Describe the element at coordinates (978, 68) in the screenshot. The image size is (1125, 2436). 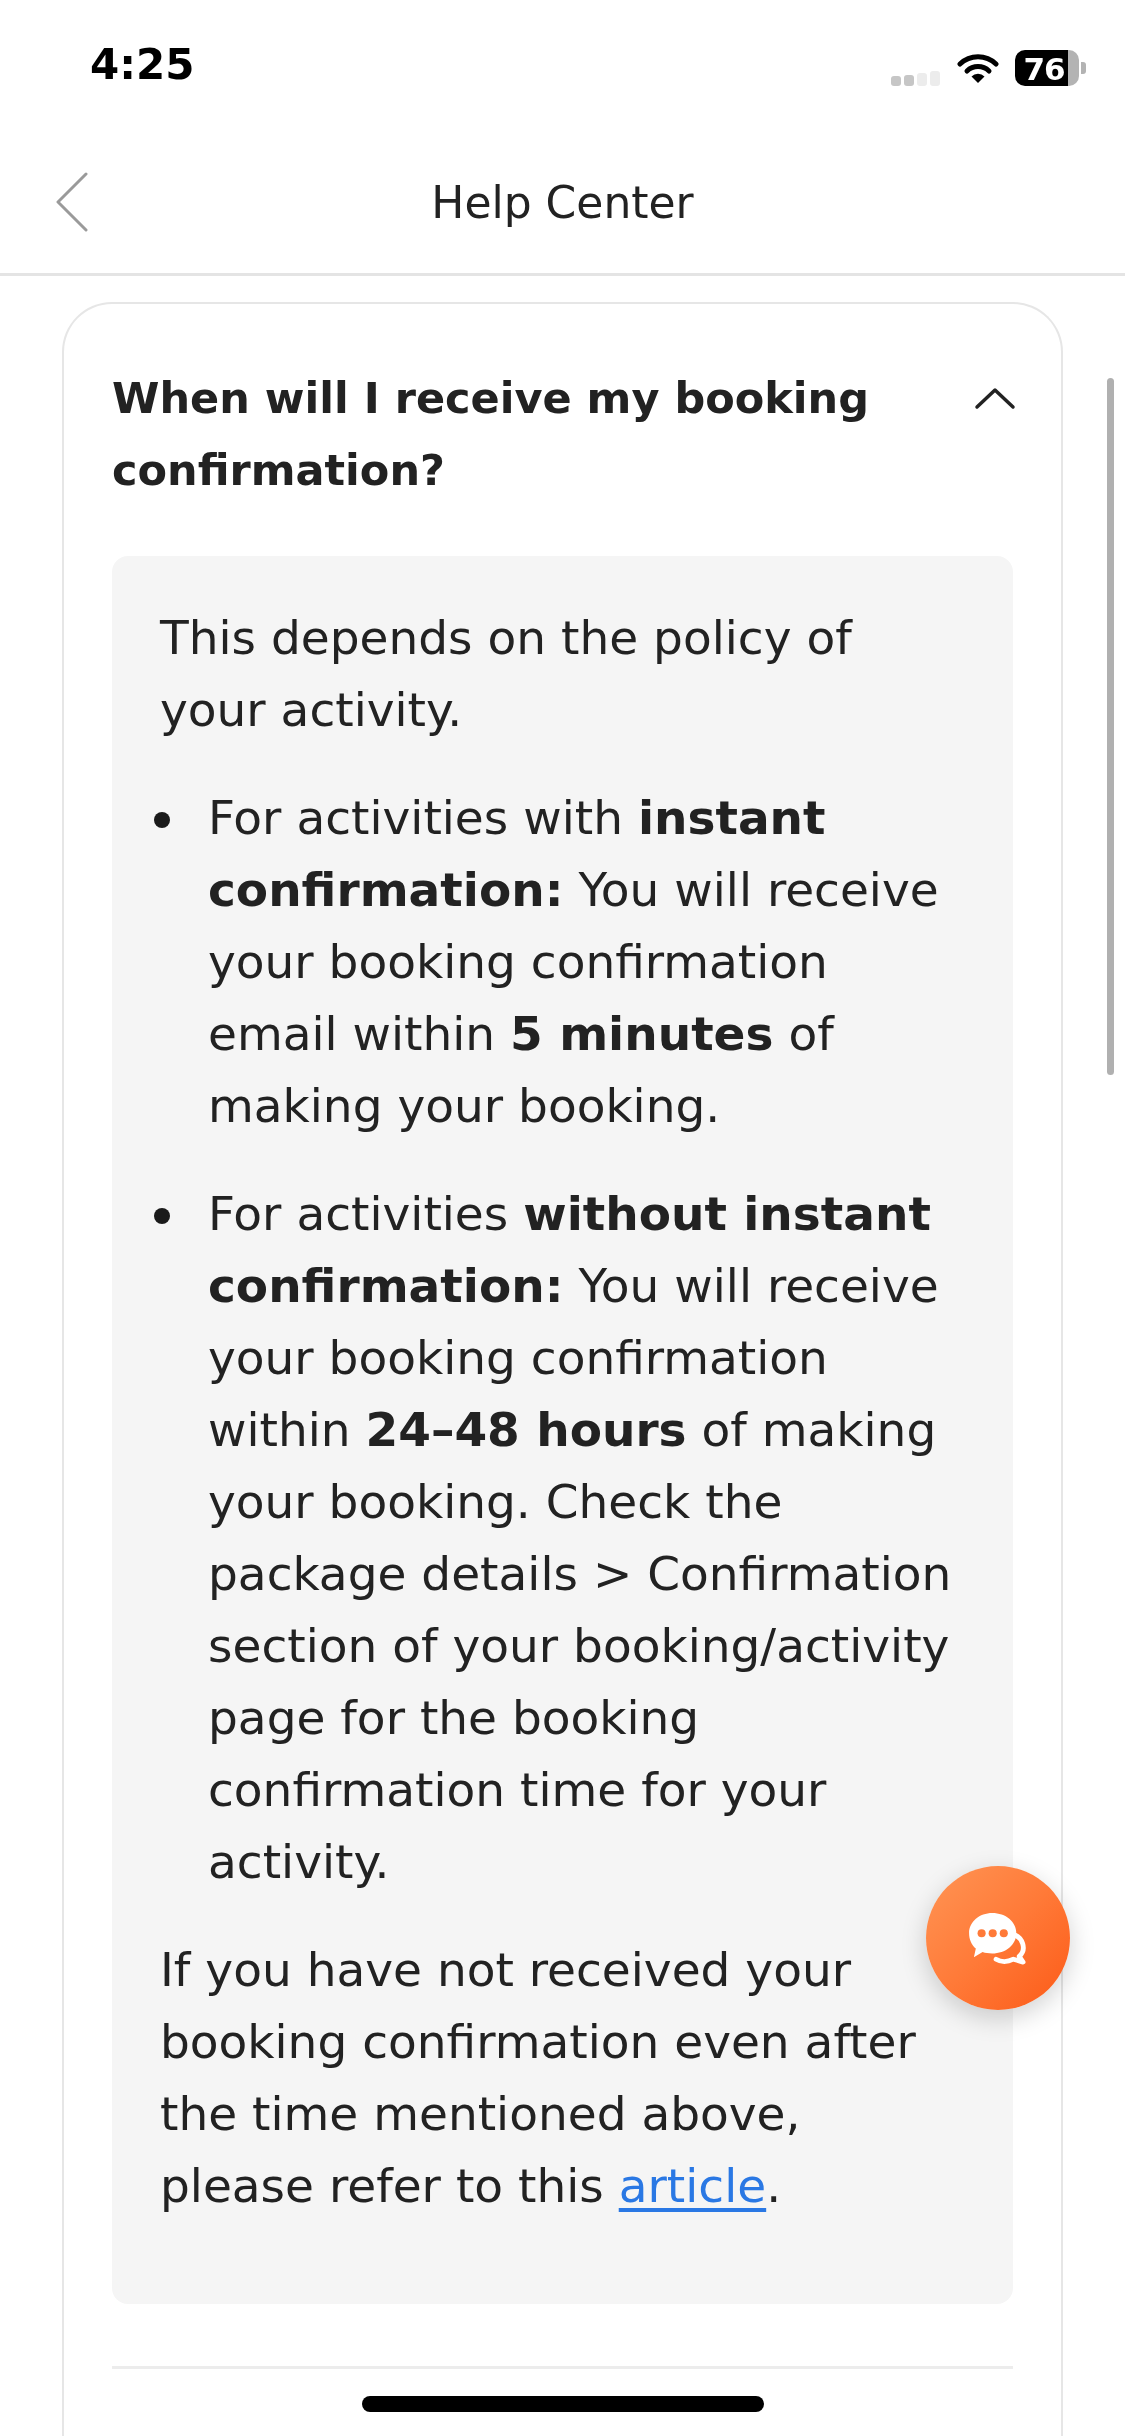
I see `wifi-icon` at that location.